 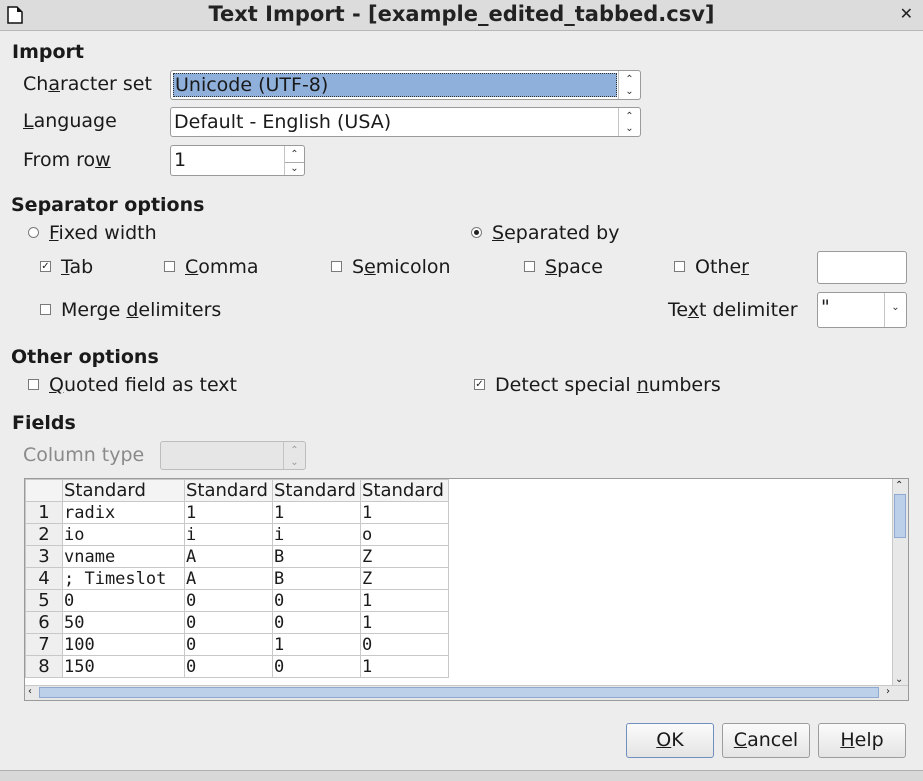 I want to click on scroll-up-icon: ⌃, so click(x=899, y=485).